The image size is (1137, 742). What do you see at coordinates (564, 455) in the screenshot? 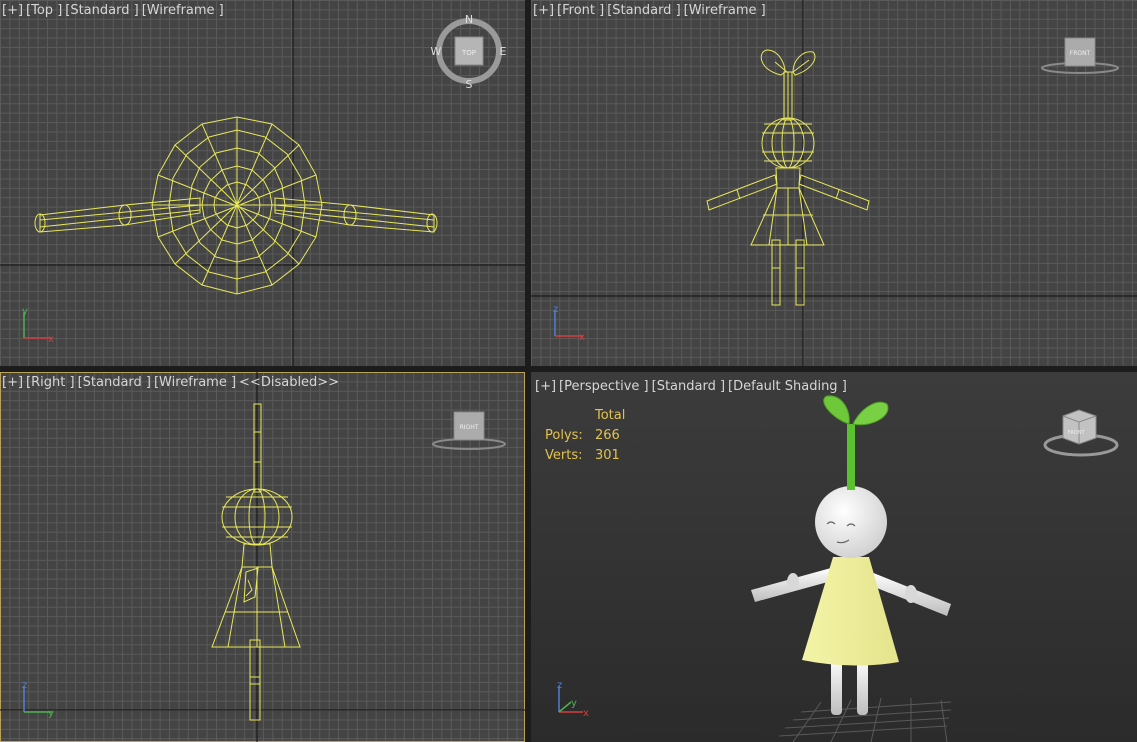
I see `verts-label: Verts:` at bounding box center [564, 455].